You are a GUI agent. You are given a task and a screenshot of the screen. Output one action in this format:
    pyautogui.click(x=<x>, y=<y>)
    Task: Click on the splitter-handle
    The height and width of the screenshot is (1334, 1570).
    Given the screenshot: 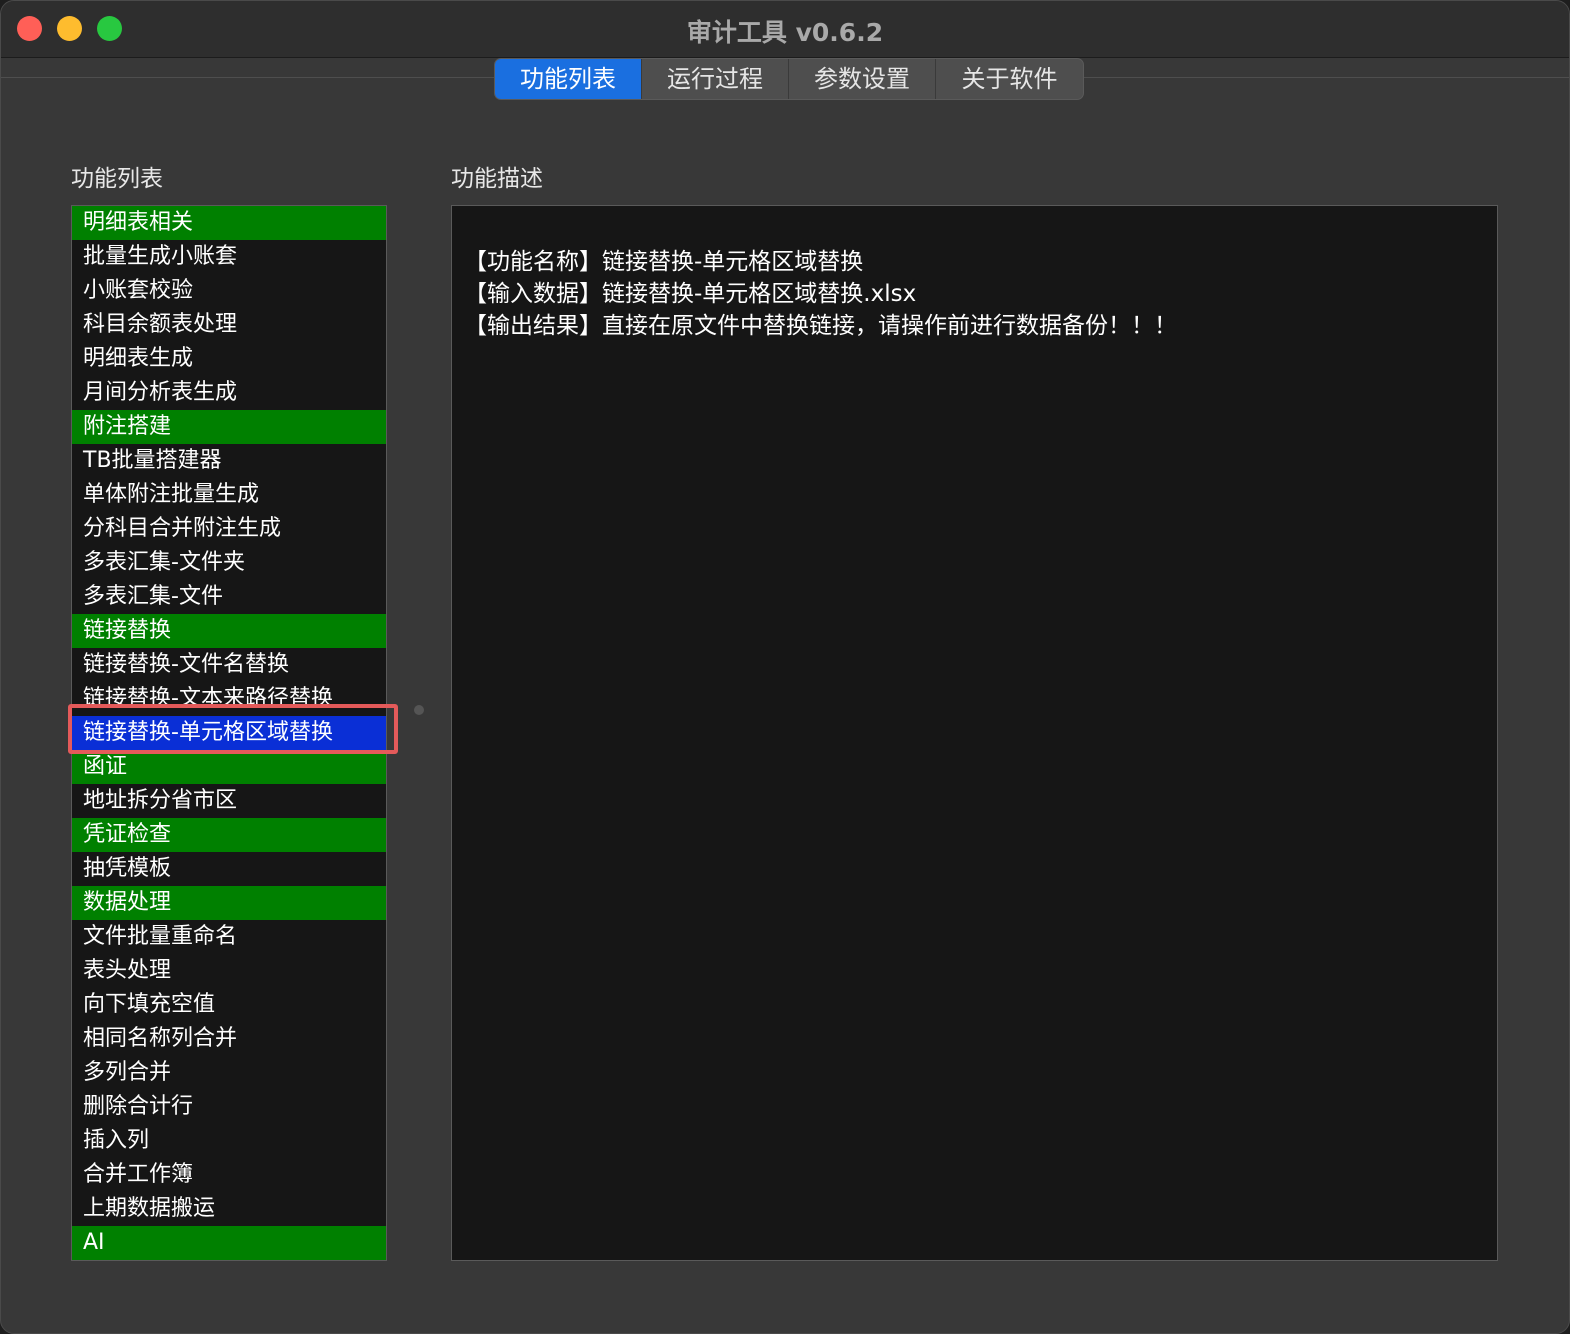 What is the action you would take?
    pyautogui.click(x=419, y=710)
    